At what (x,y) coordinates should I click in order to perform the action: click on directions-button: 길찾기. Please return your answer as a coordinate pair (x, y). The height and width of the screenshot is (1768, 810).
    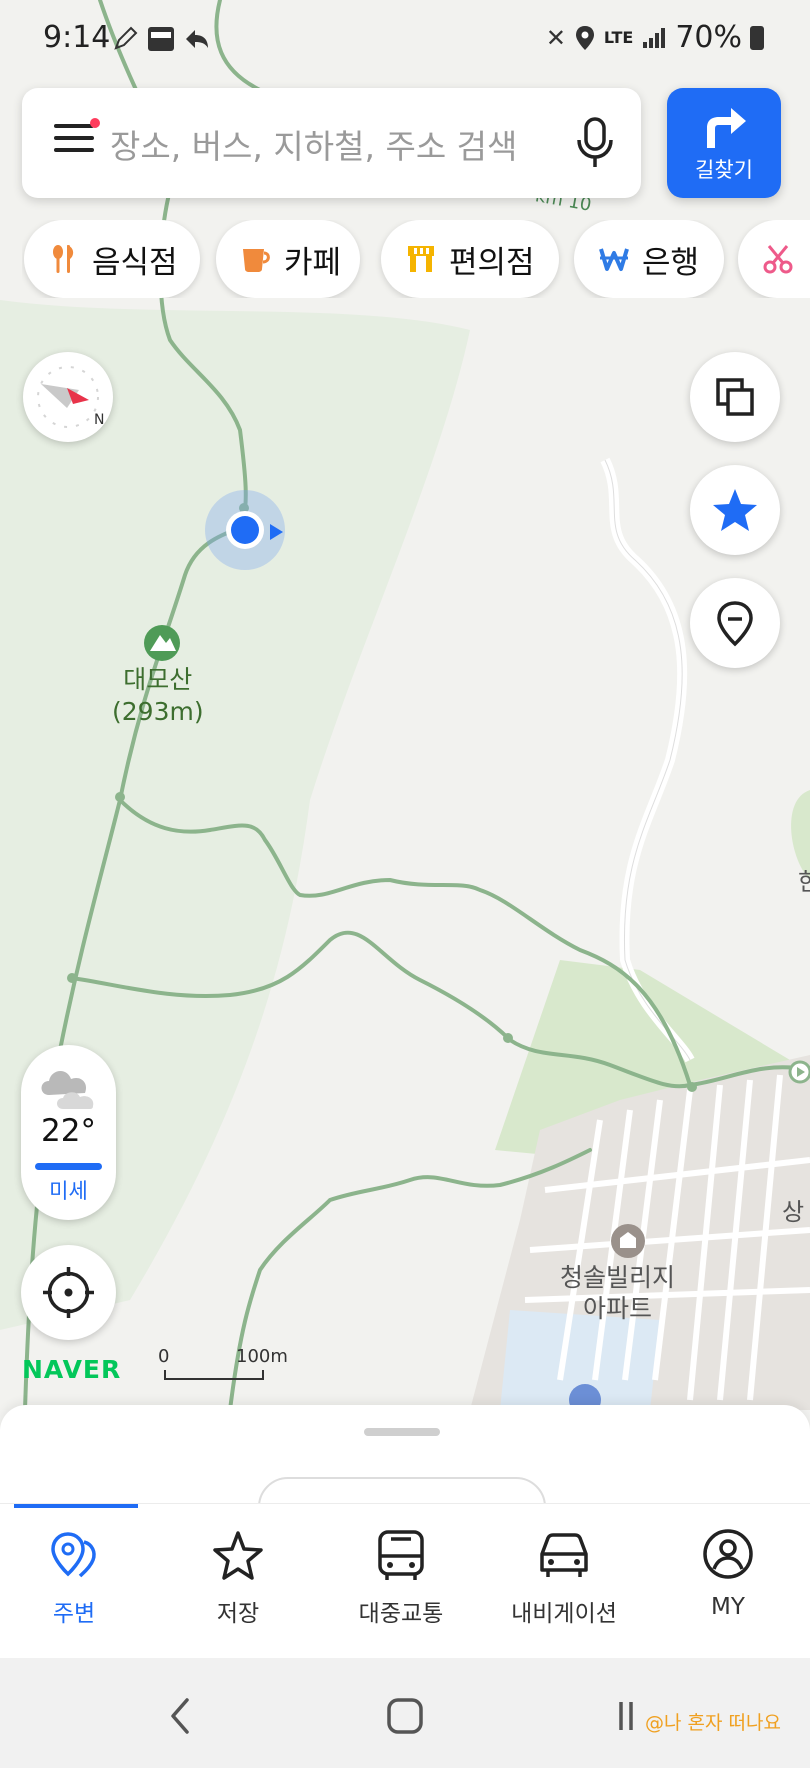
    Looking at the image, I should click on (724, 143).